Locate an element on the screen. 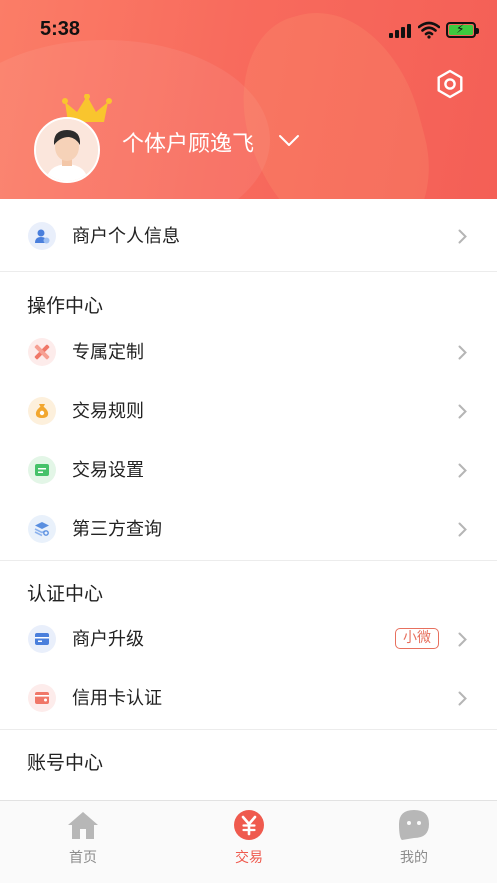 This screenshot has height=883, width=497. tab-trade: 交易 is located at coordinates (249, 842).